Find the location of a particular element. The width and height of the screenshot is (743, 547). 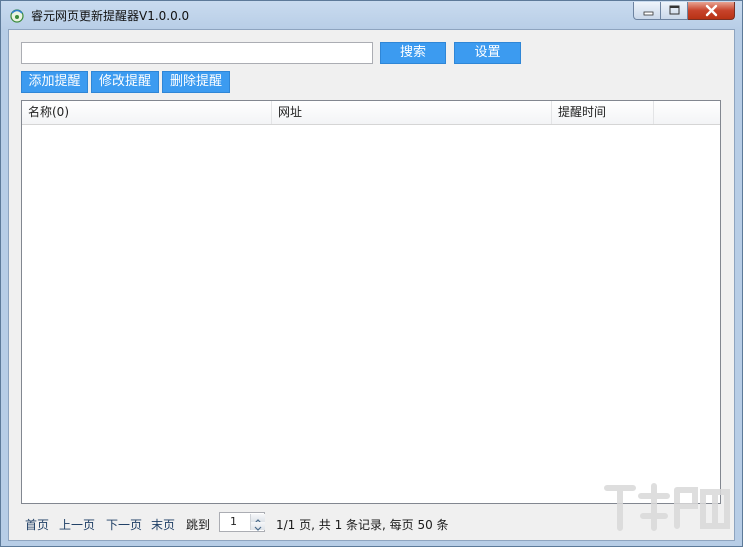

minimize-button is located at coordinates (647, 11).